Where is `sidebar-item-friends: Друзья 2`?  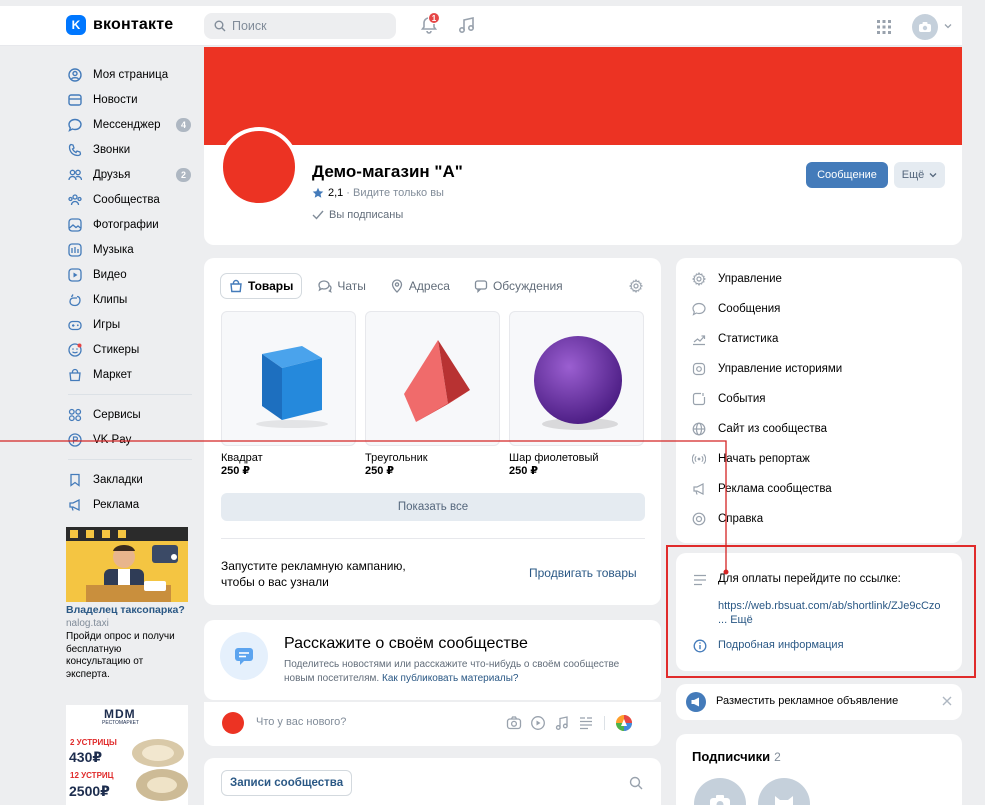 sidebar-item-friends: Друзья 2 is located at coordinates (131, 174).